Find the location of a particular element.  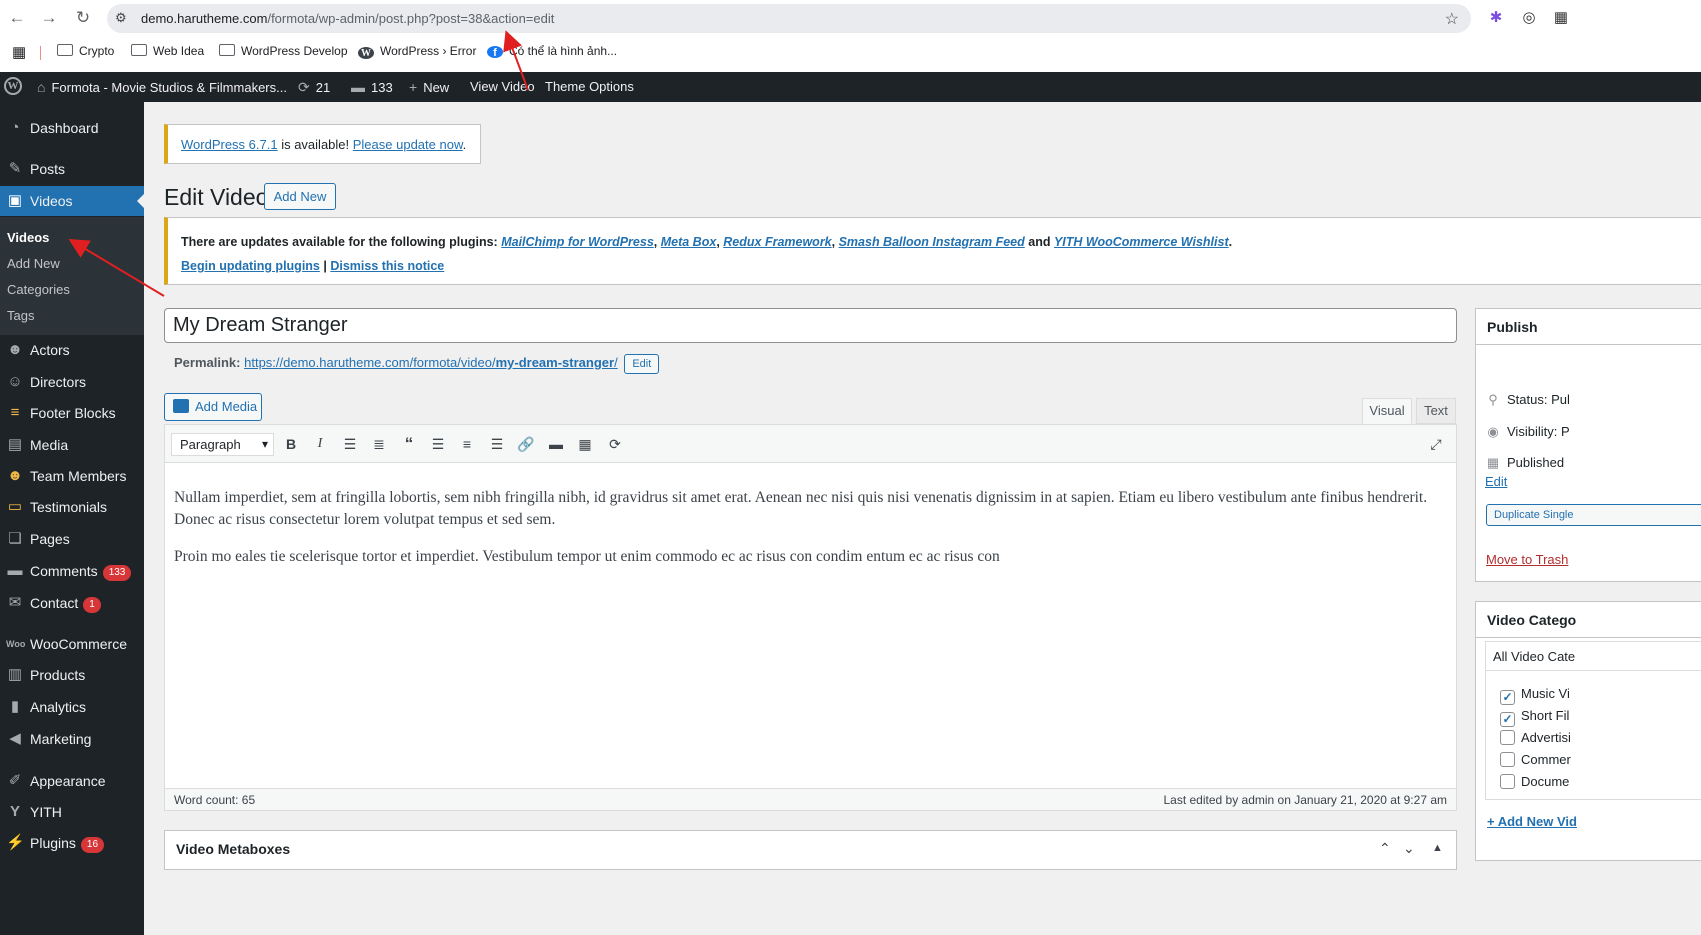

sidebar-item-team-members: ☻ Team Members is located at coordinates (72, 476).